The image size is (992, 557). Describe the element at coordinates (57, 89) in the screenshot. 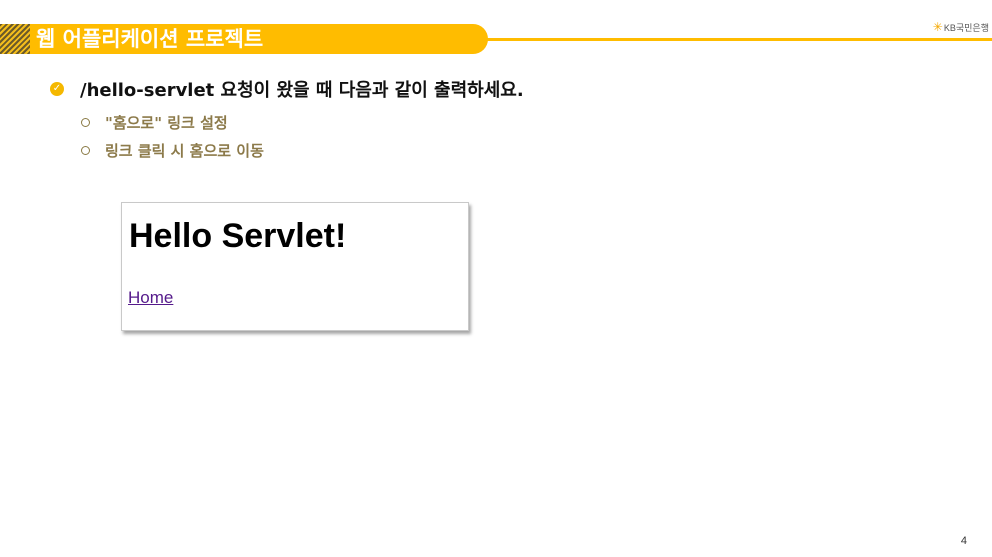

I see `check-icon: ✓` at that location.